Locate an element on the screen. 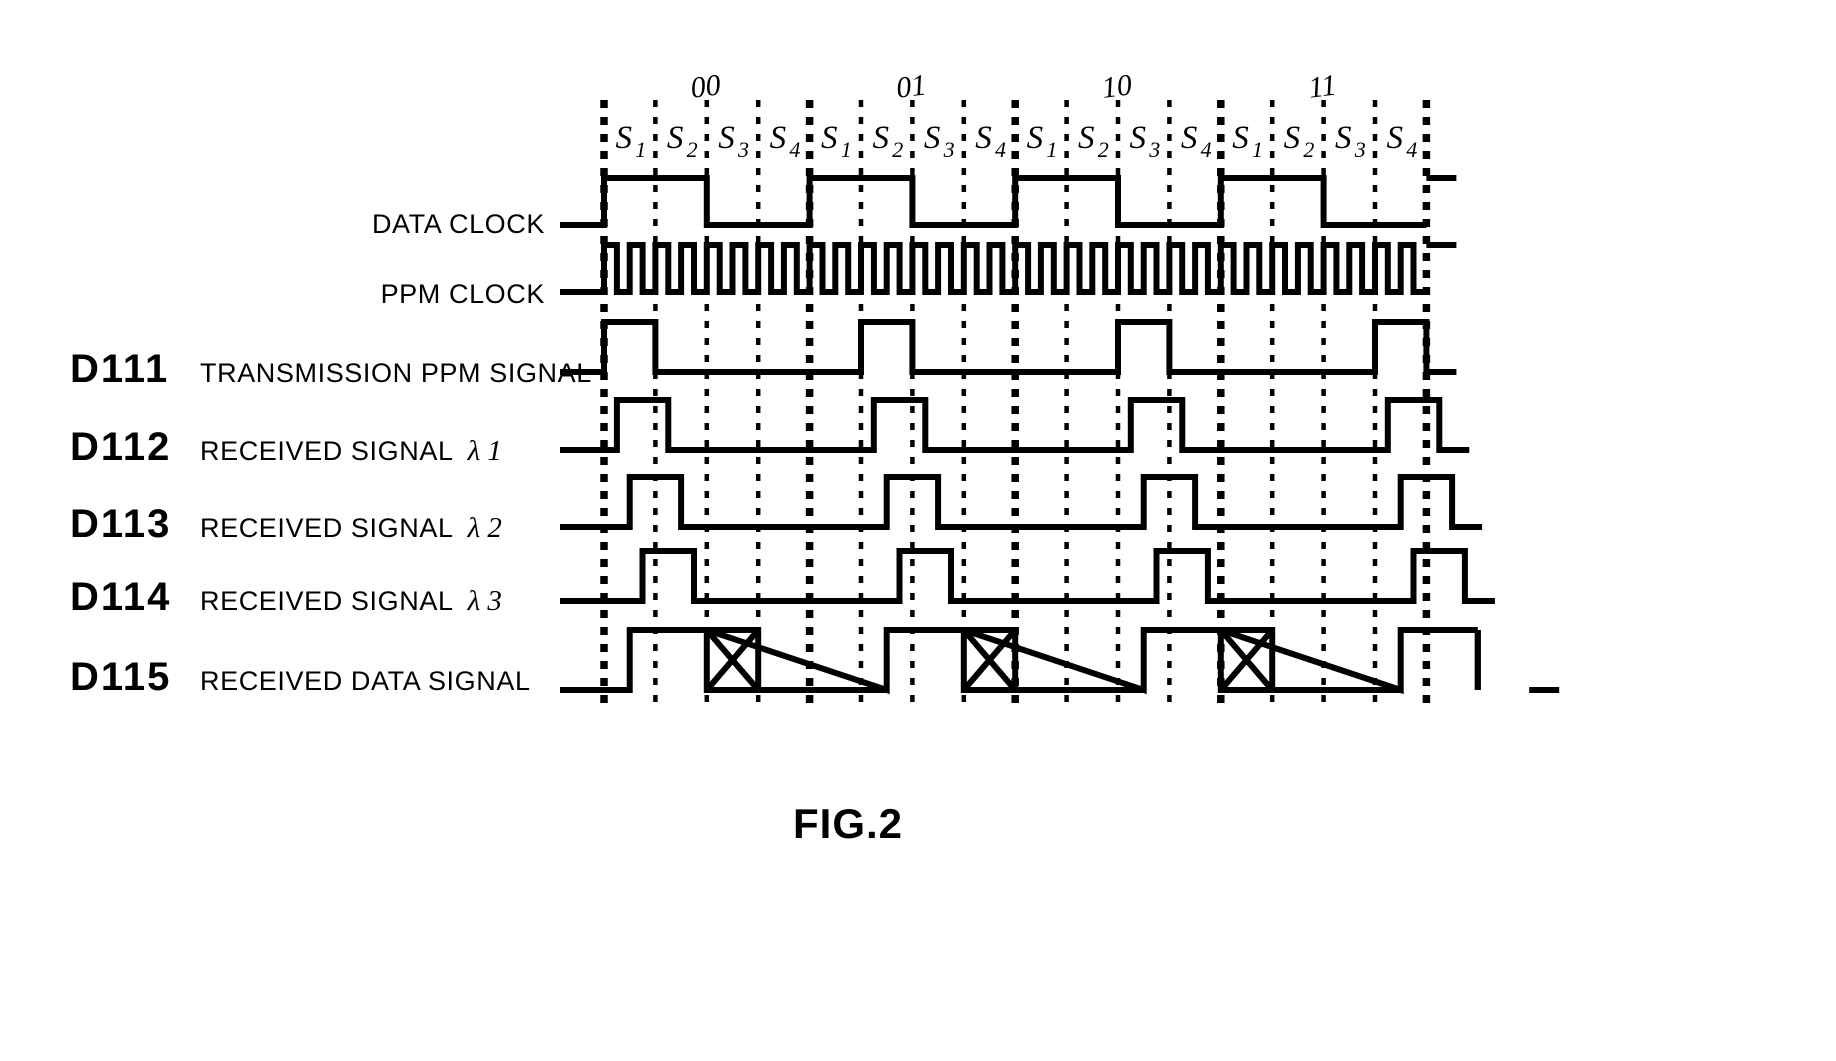 This screenshot has height=1061, width=1836. symbol-label: 00 is located at coordinates (706, 86).